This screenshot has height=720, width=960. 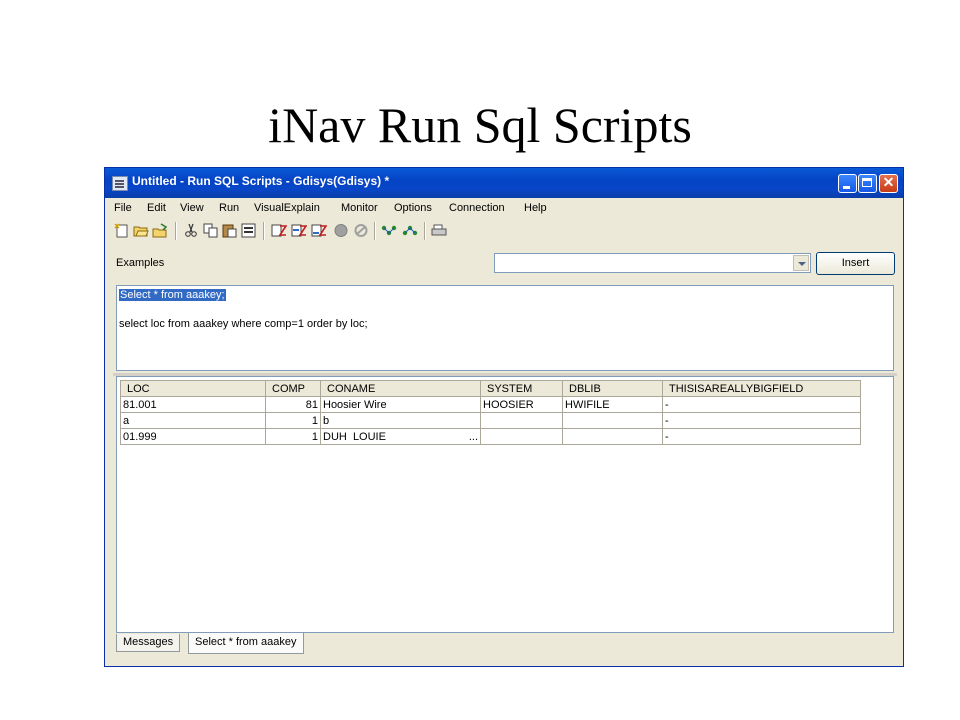 What do you see at coordinates (501, 231) in the screenshot?
I see `toolbar` at bounding box center [501, 231].